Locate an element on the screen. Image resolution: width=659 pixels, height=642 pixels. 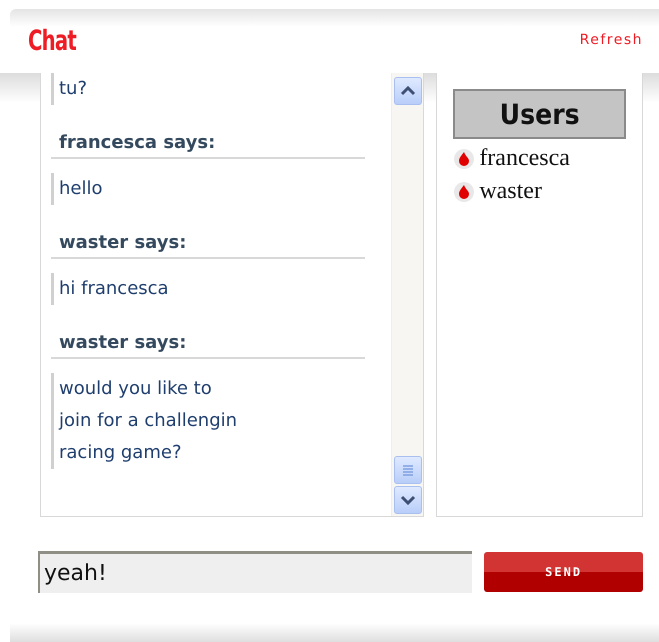
message-text: hello is located at coordinates (208, 189).